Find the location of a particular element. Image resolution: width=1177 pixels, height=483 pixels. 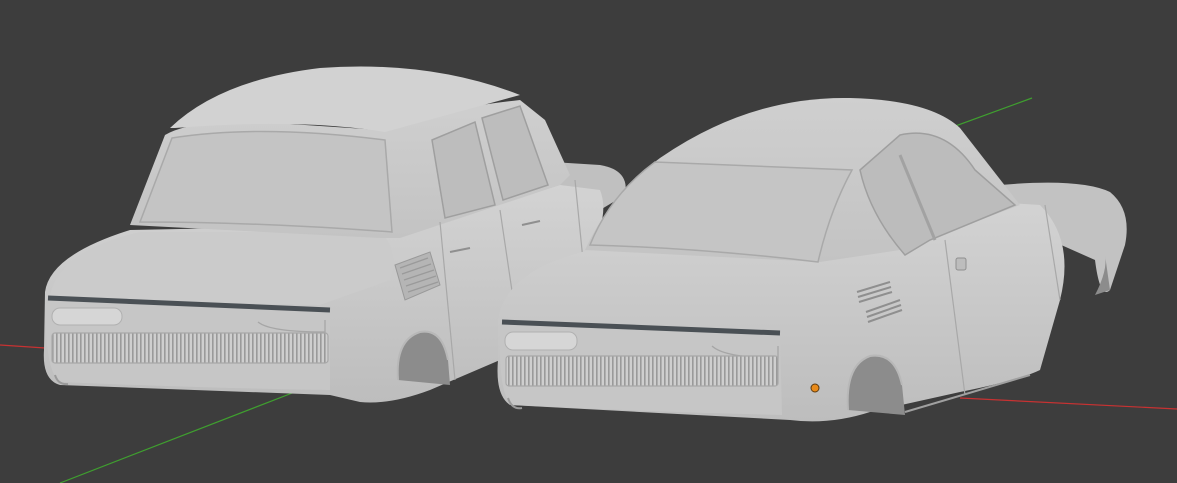

coupe-reverse-lamp is located at coordinates (541, 341).